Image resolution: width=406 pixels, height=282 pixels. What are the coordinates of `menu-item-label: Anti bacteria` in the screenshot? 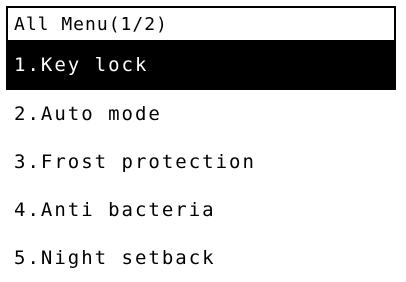 It's located at (128, 210).